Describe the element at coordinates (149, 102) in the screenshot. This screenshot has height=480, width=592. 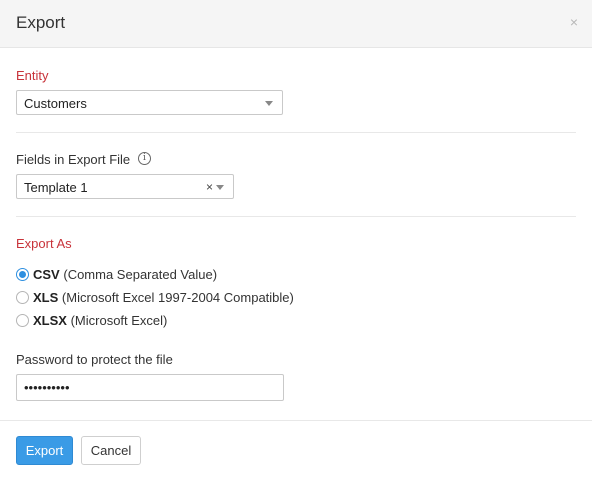
I see `entity-select: Customers` at that location.